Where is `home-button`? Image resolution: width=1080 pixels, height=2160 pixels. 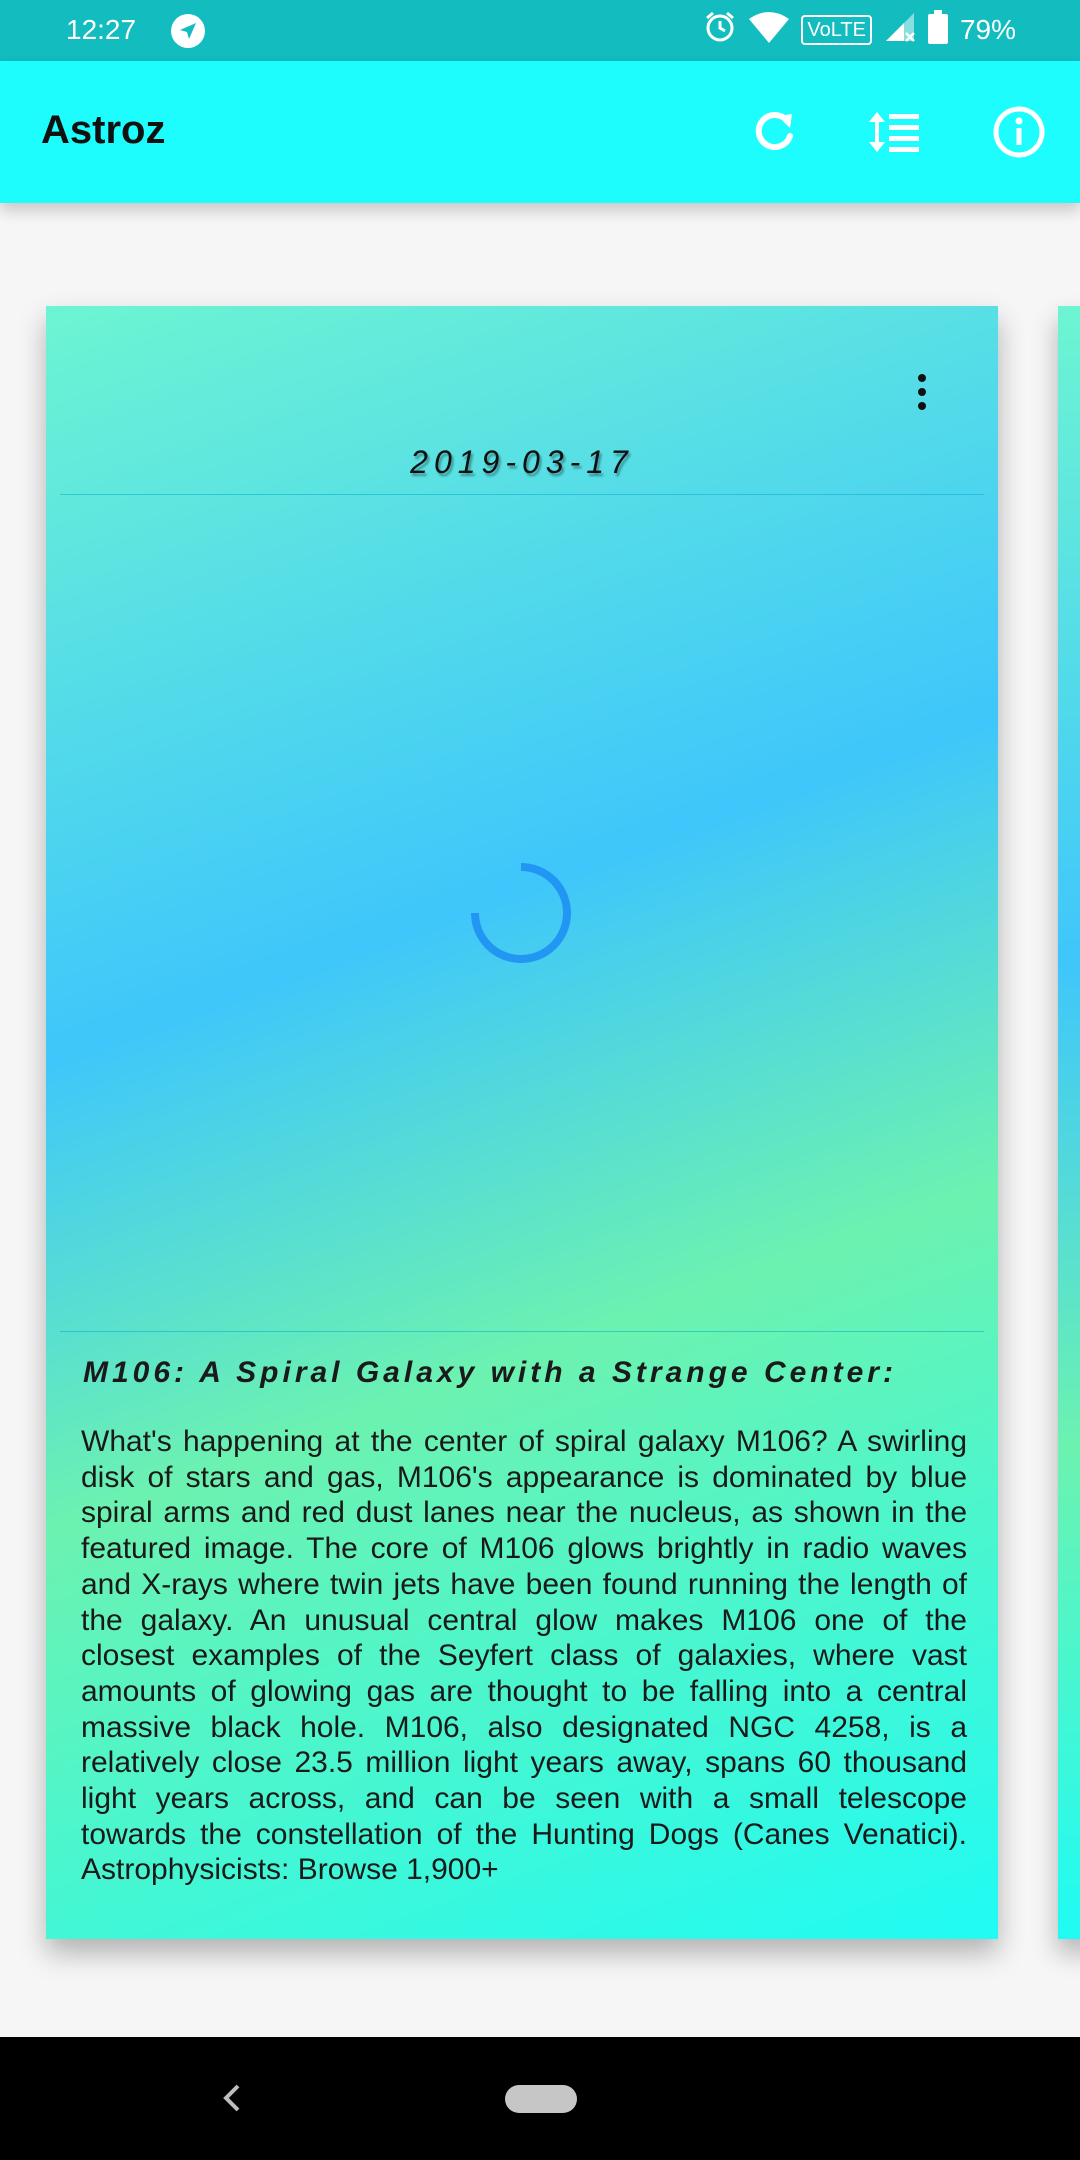 home-button is located at coordinates (541, 2099).